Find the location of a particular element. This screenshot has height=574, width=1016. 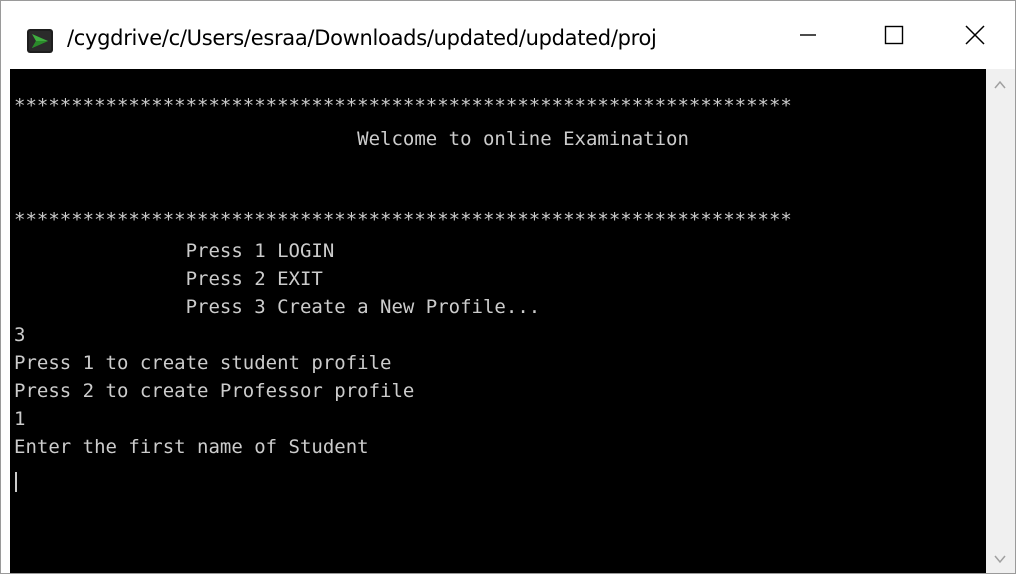

terminal-line: 3 is located at coordinates (20, 335).